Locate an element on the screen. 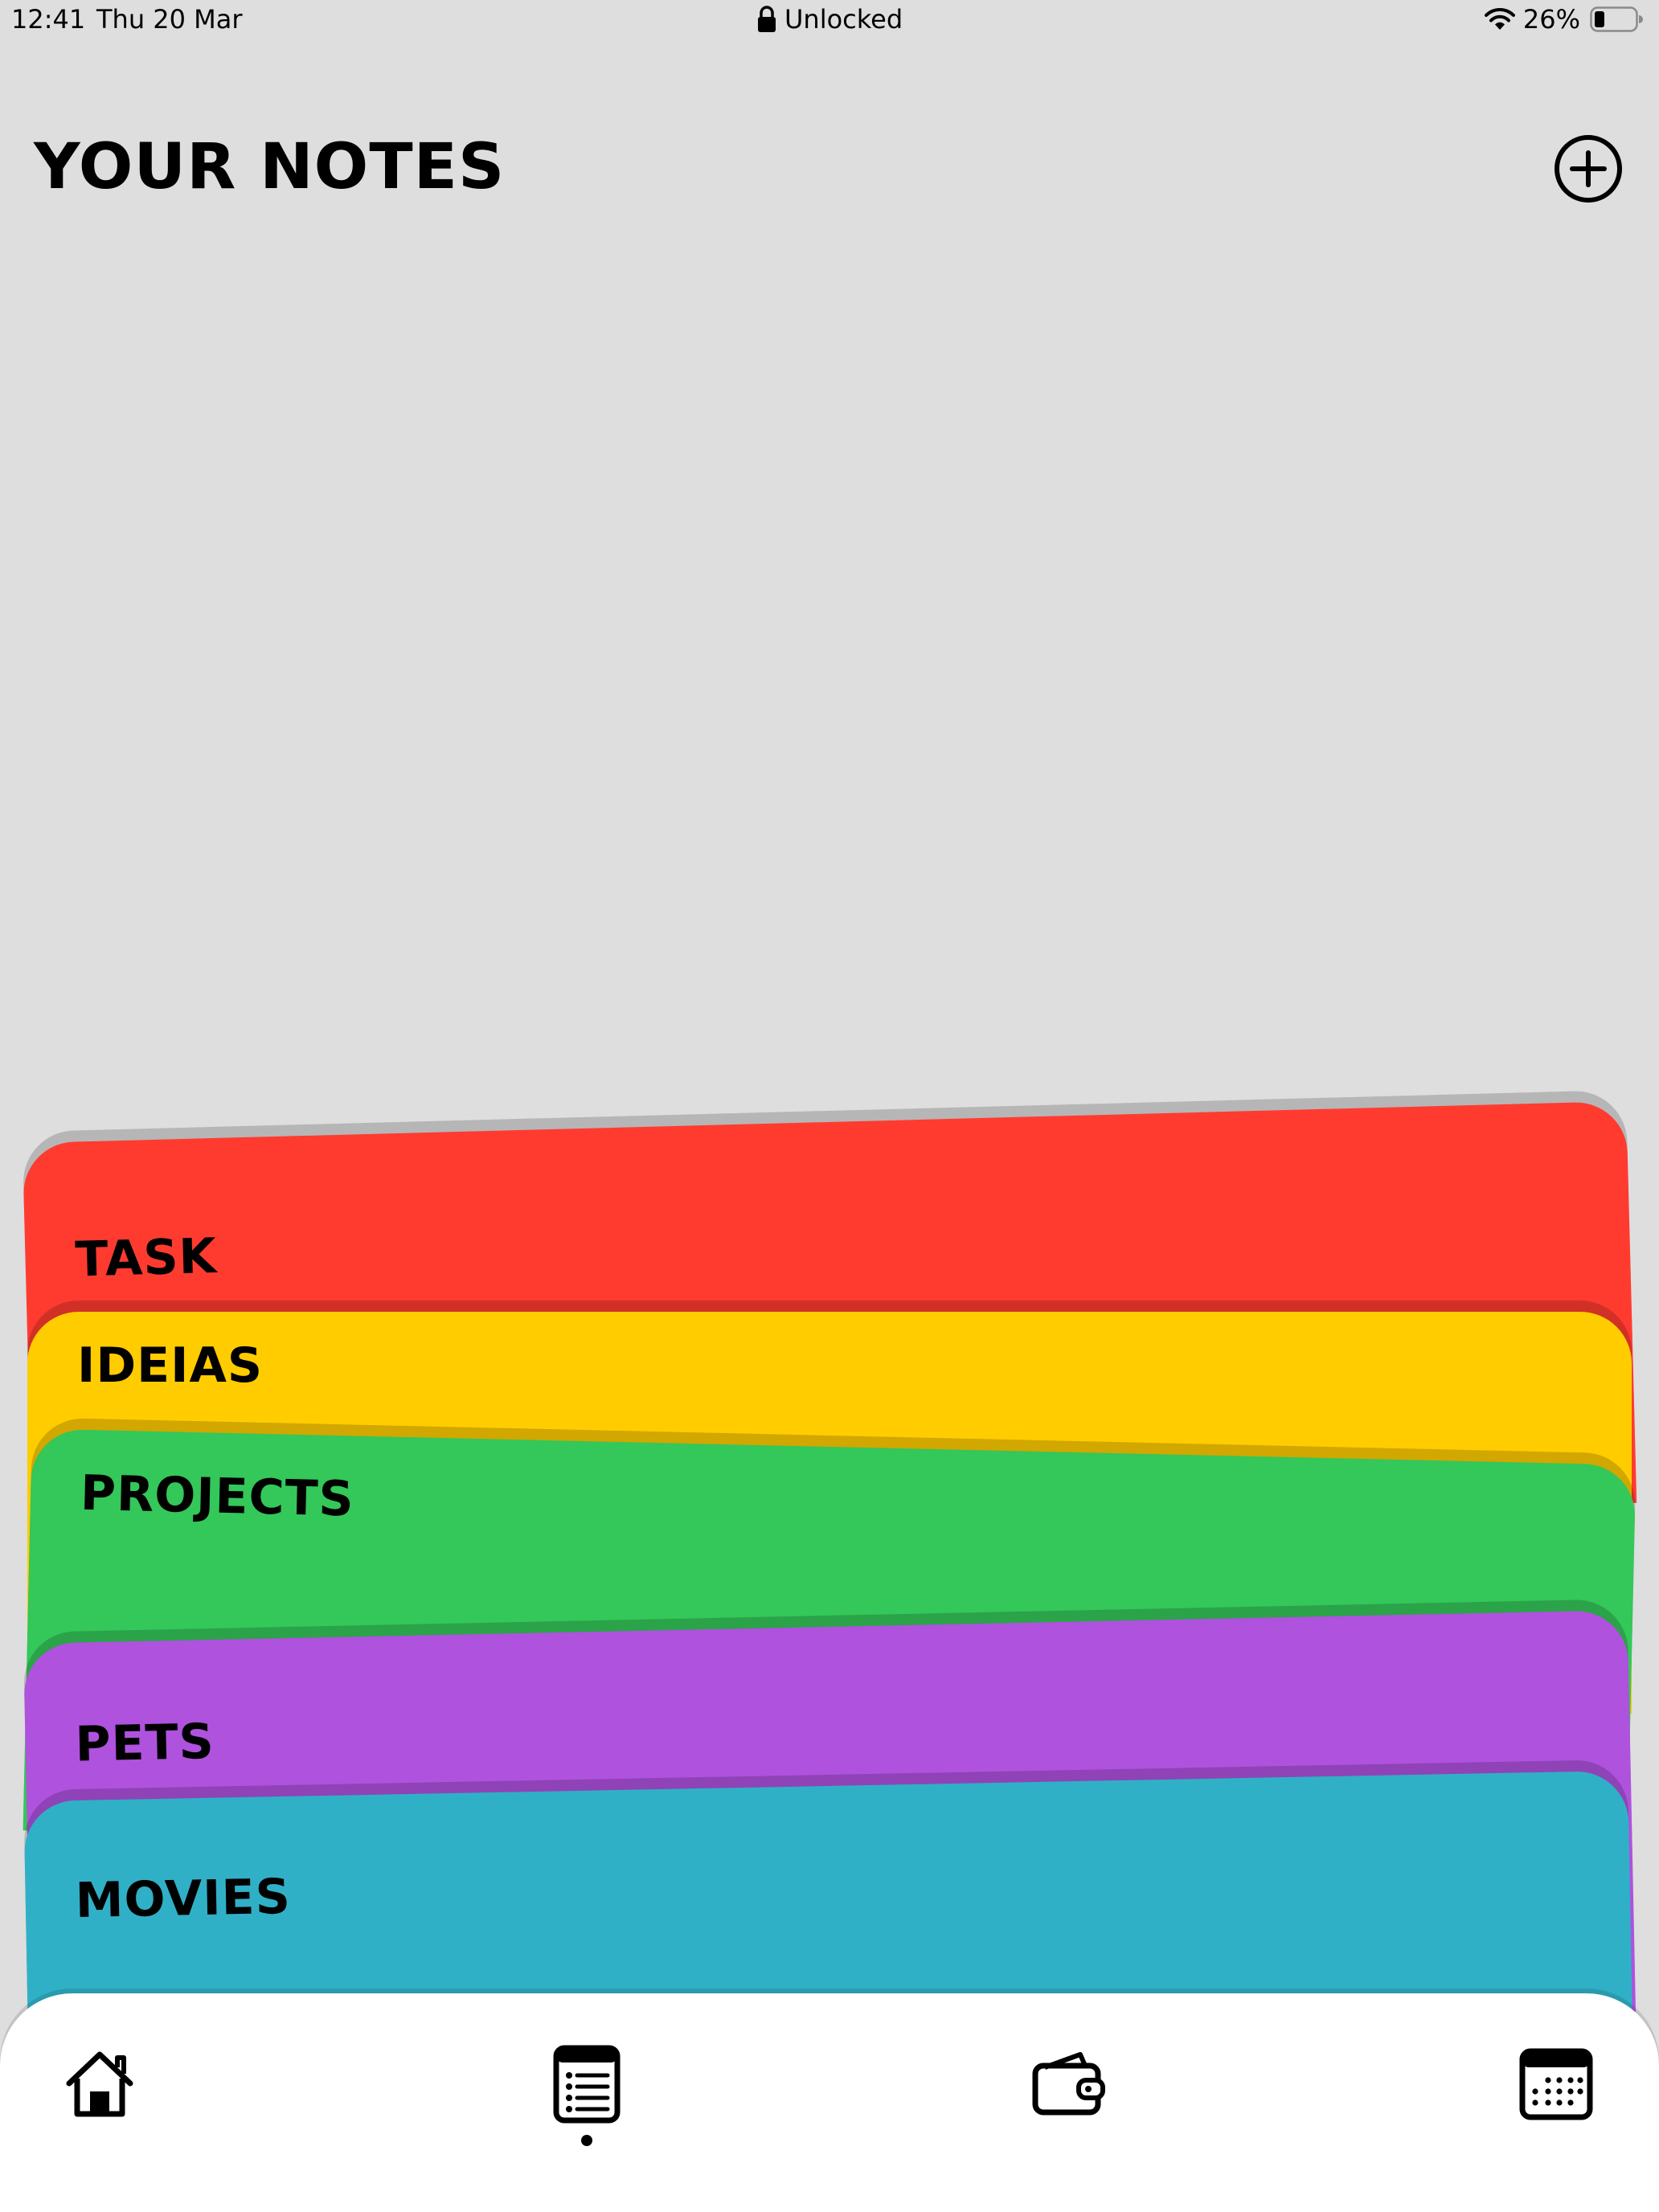 This screenshot has height=2212, width=1659. active-tab-indicator is located at coordinates (586, 2140).